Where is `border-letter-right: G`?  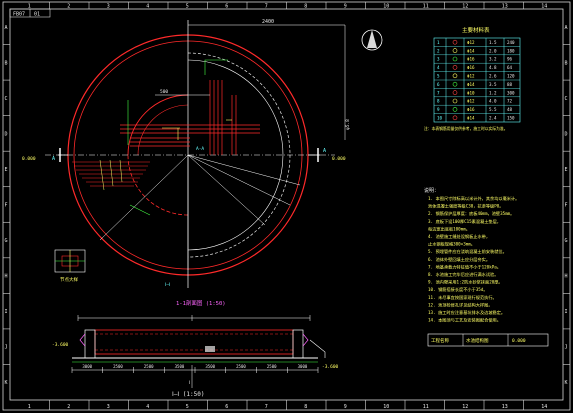 border-letter-right: G is located at coordinates (566, 241).